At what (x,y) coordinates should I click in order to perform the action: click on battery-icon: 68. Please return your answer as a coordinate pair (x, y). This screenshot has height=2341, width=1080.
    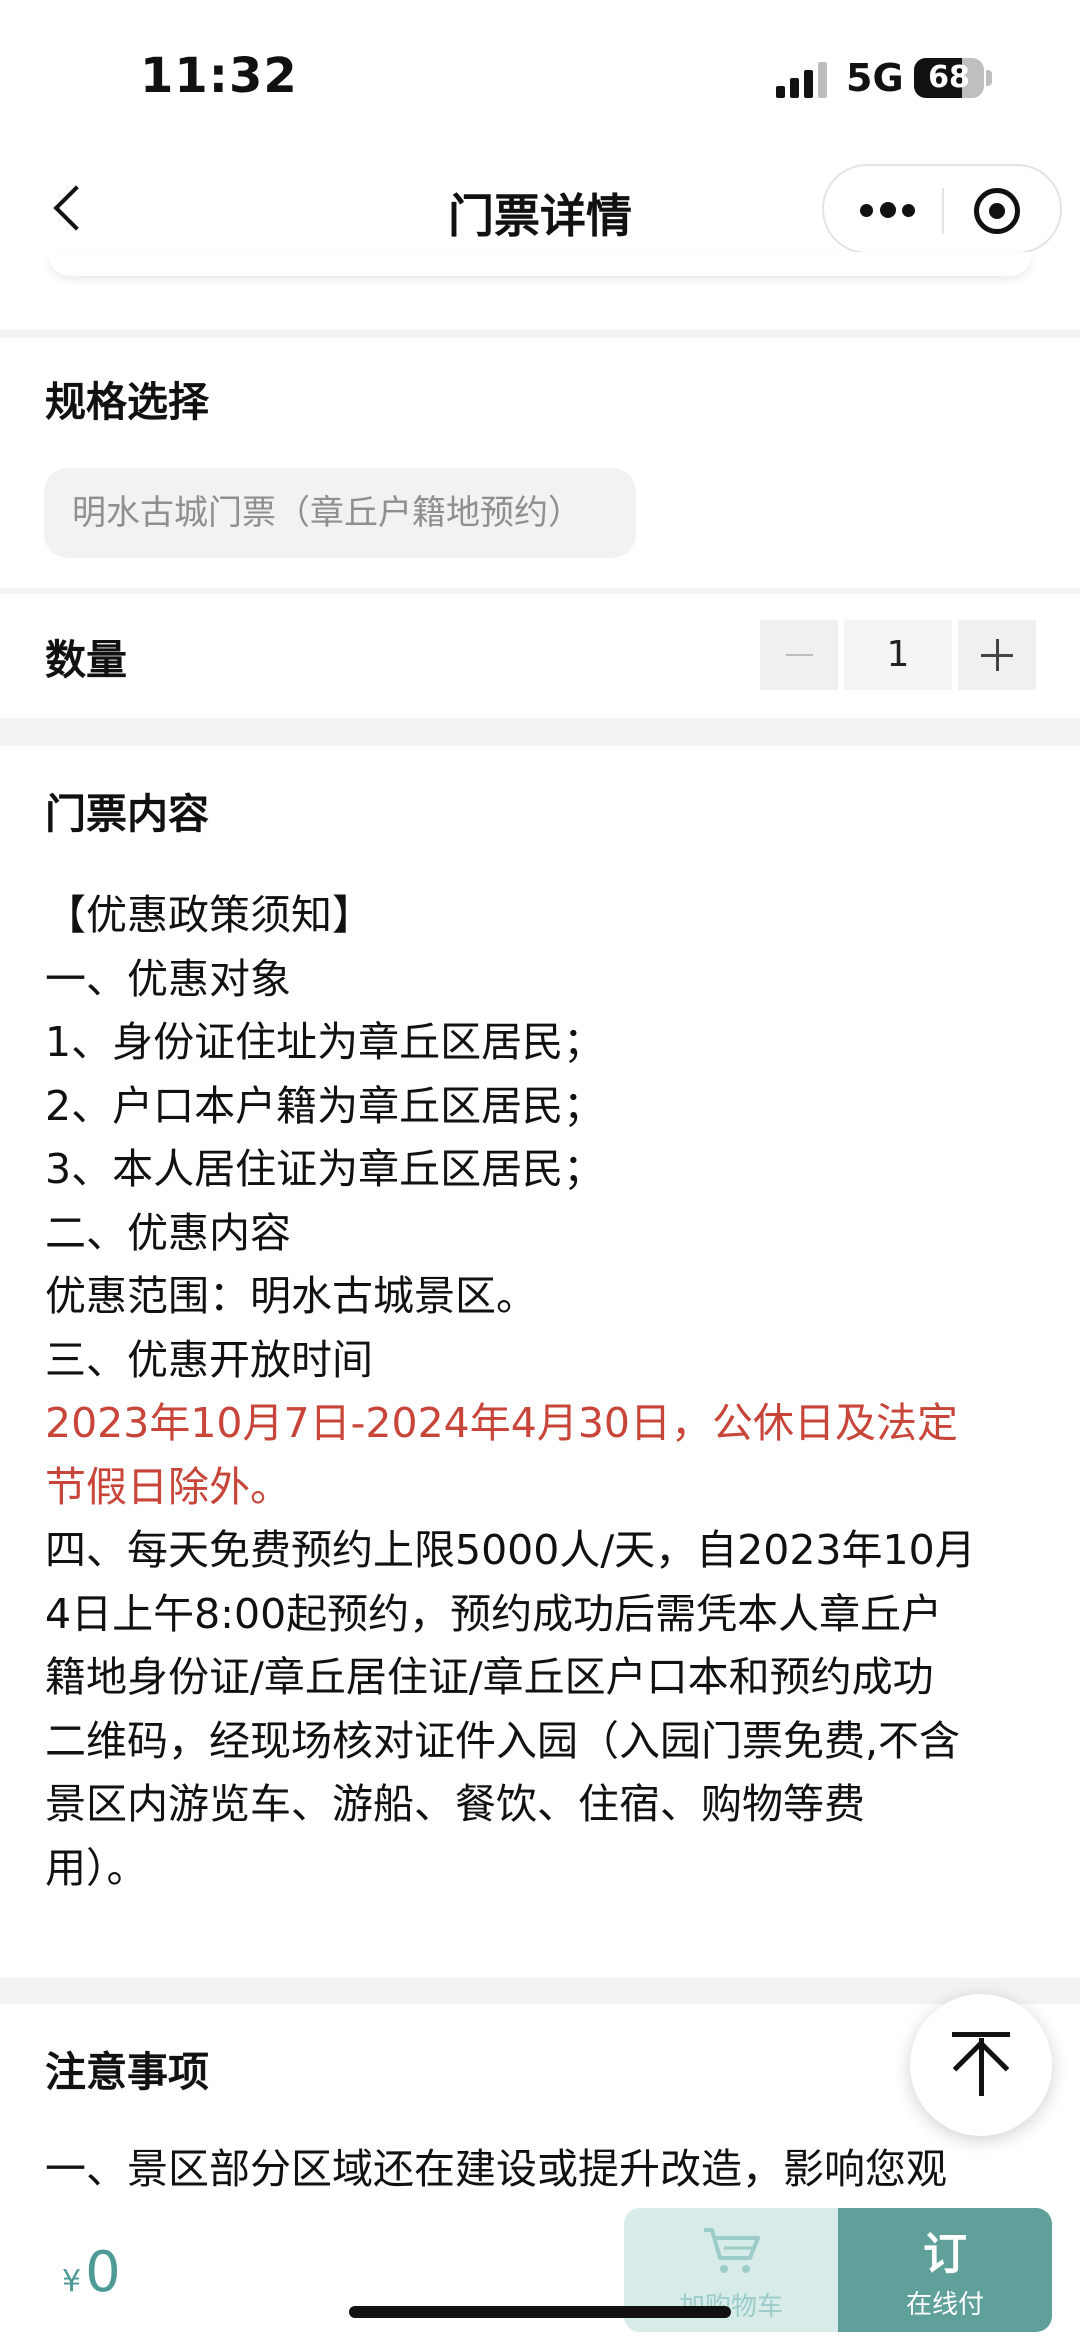
    Looking at the image, I should click on (949, 78).